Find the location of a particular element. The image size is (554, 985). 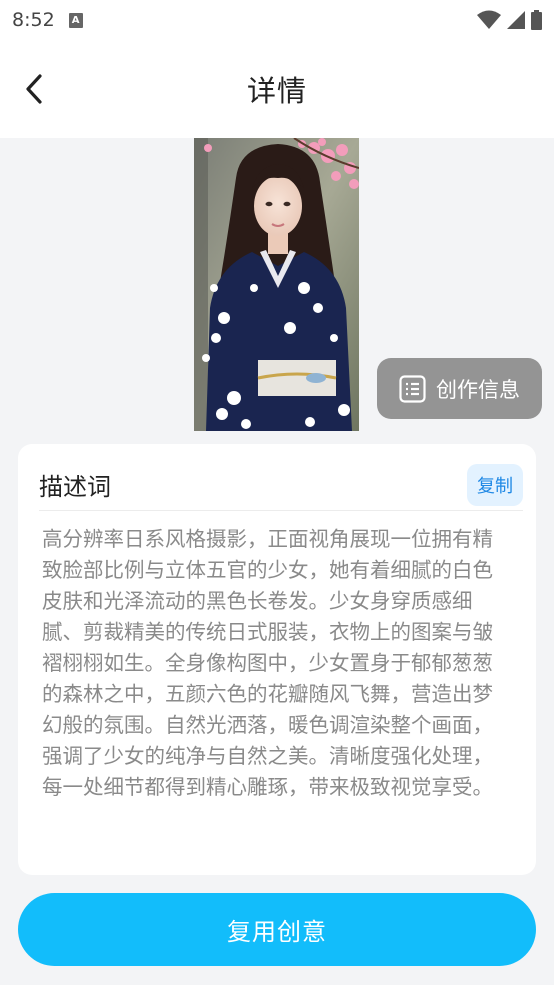

creation-info-button: 创作信息 is located at coordinates (459, 388).